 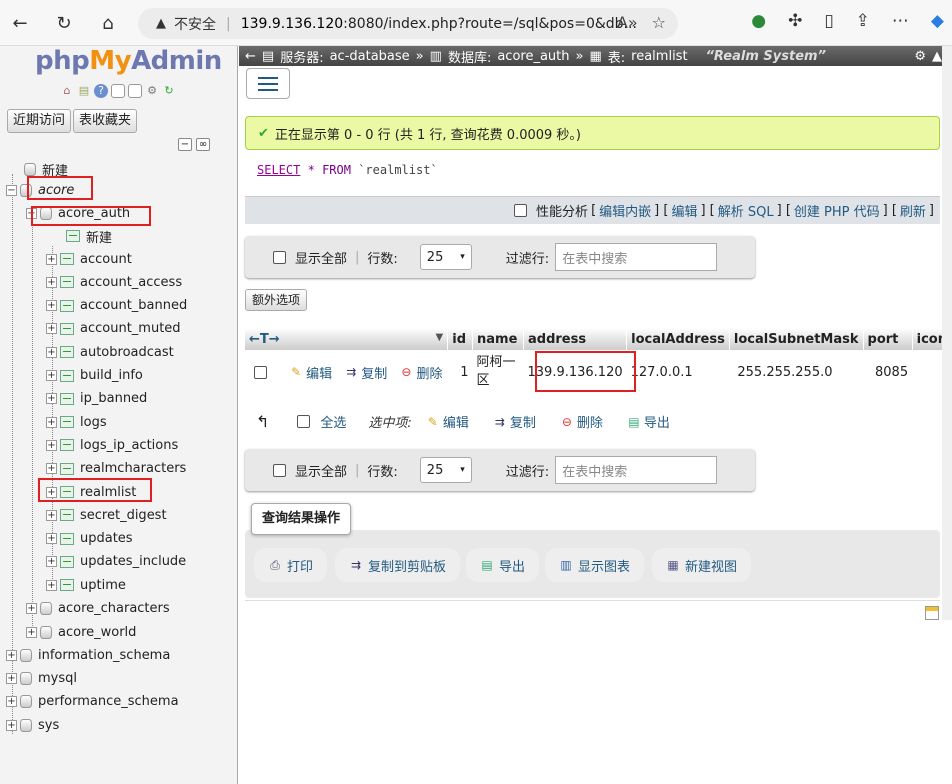 What do you see at coordinates (41, 678) in the screenshot?
I see `db-mysql: + mysql` at bounding box center [41, 678].